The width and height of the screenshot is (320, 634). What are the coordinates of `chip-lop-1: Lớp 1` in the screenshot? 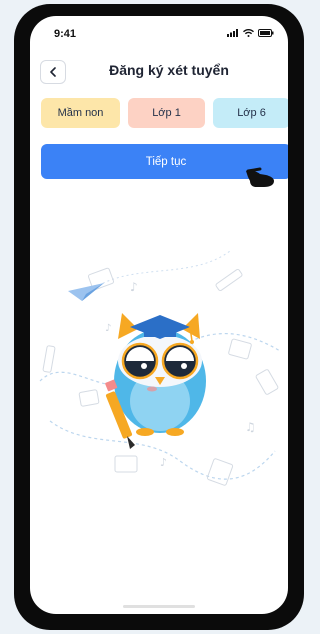 It's located at (166, 113).